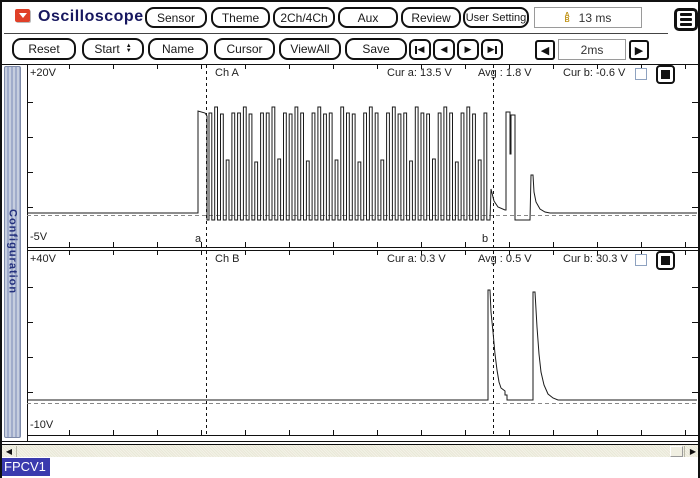 The width and height of the screenshot is (700, 478). I want to click on scroll-right-button: ▶, so click(692, 451).